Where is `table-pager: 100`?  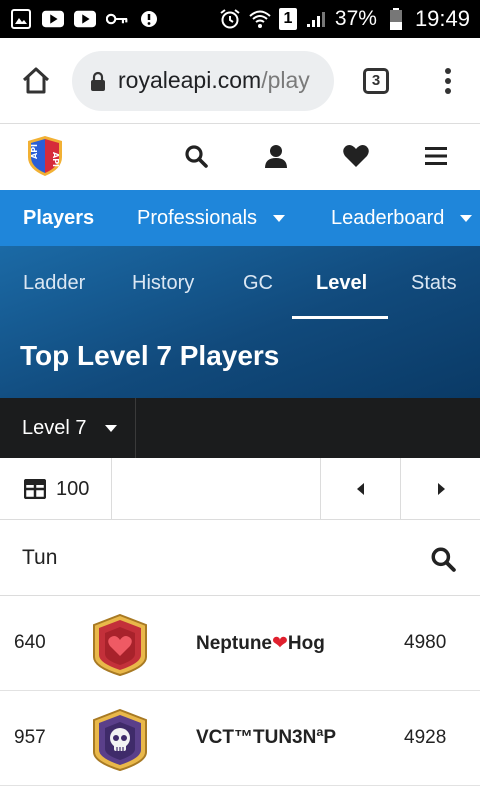 table-pager: 100 is located at coordinates (240, 489).